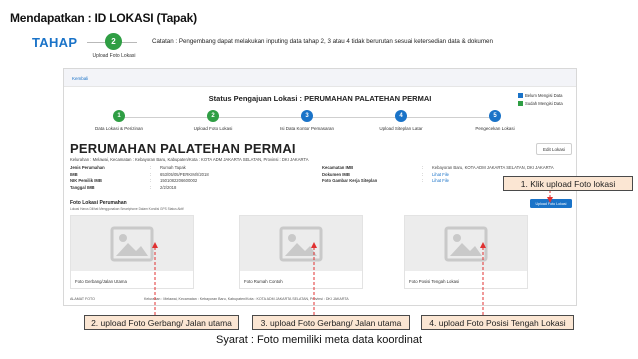 This screenshot has width=638, height=359. I want to click on info-key: Foto Gambar Kerja Siteplan, so click(350, 180).